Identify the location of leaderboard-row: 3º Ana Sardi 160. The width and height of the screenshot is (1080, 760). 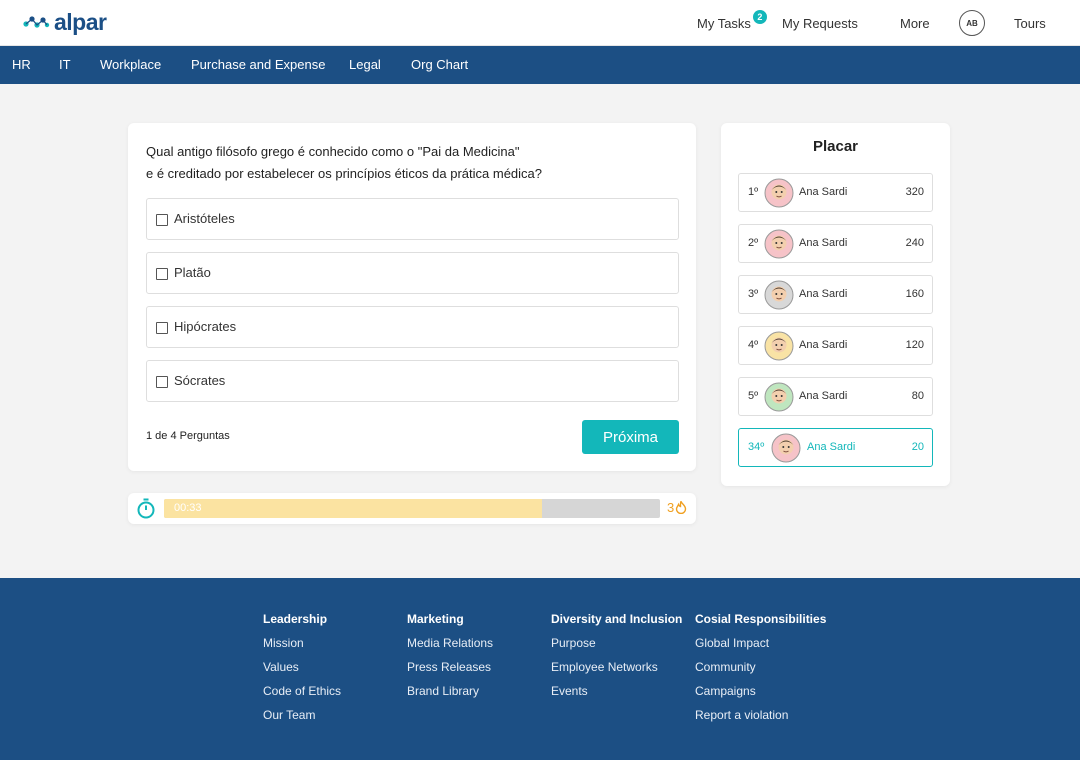
(835, 294).